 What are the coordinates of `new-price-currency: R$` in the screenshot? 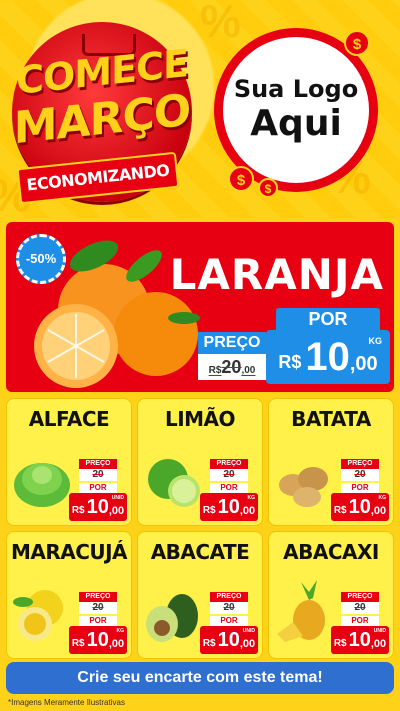 It's located at (290, 361).